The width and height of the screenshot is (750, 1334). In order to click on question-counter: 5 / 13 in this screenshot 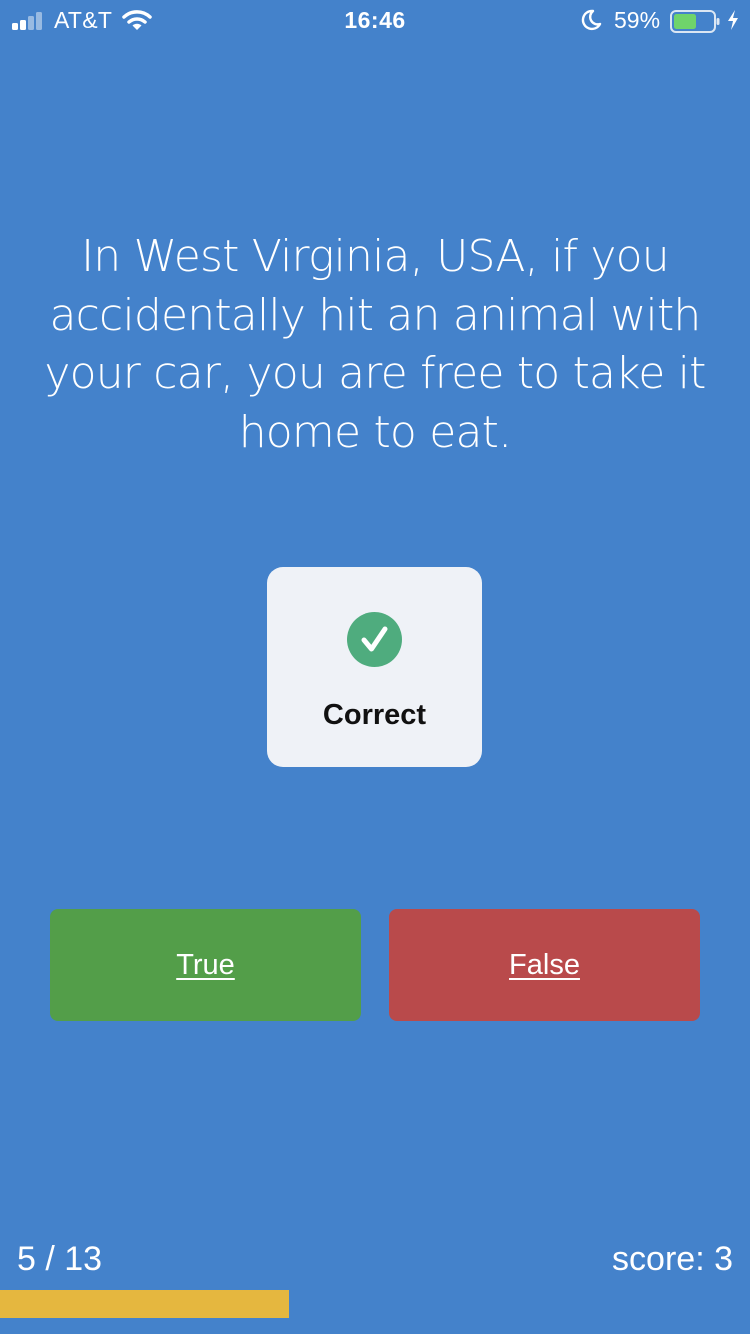, I will do `click(60, 1259)`.